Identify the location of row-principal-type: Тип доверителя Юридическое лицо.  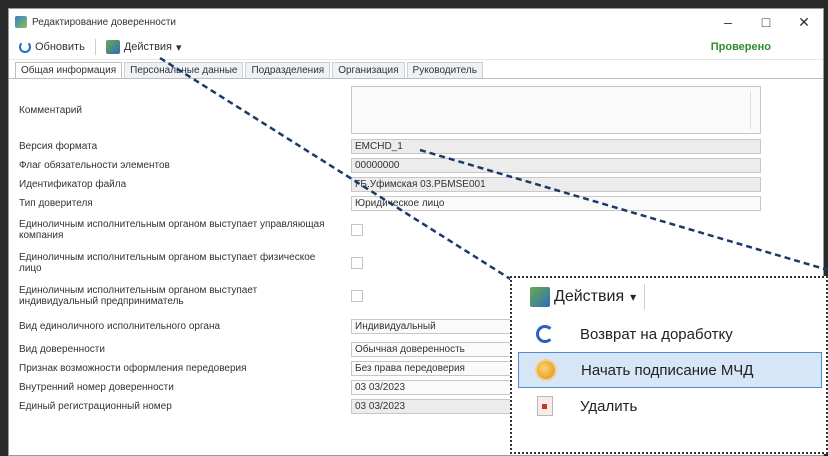
(416, 203).